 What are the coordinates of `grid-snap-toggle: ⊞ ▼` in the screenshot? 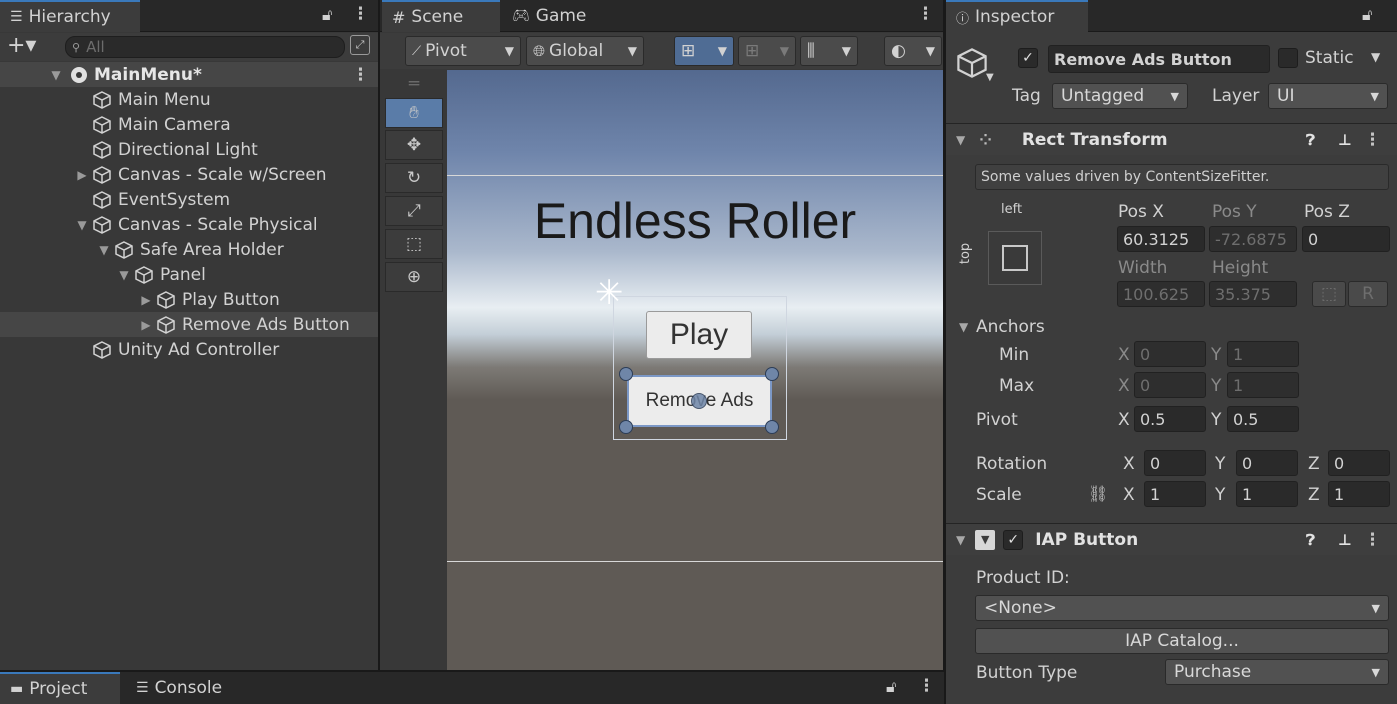 It's located at (704, 51).